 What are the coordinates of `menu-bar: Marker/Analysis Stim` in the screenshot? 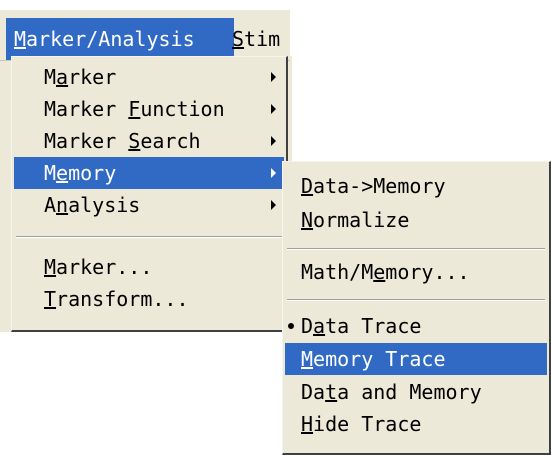 It's located at (145, 35).